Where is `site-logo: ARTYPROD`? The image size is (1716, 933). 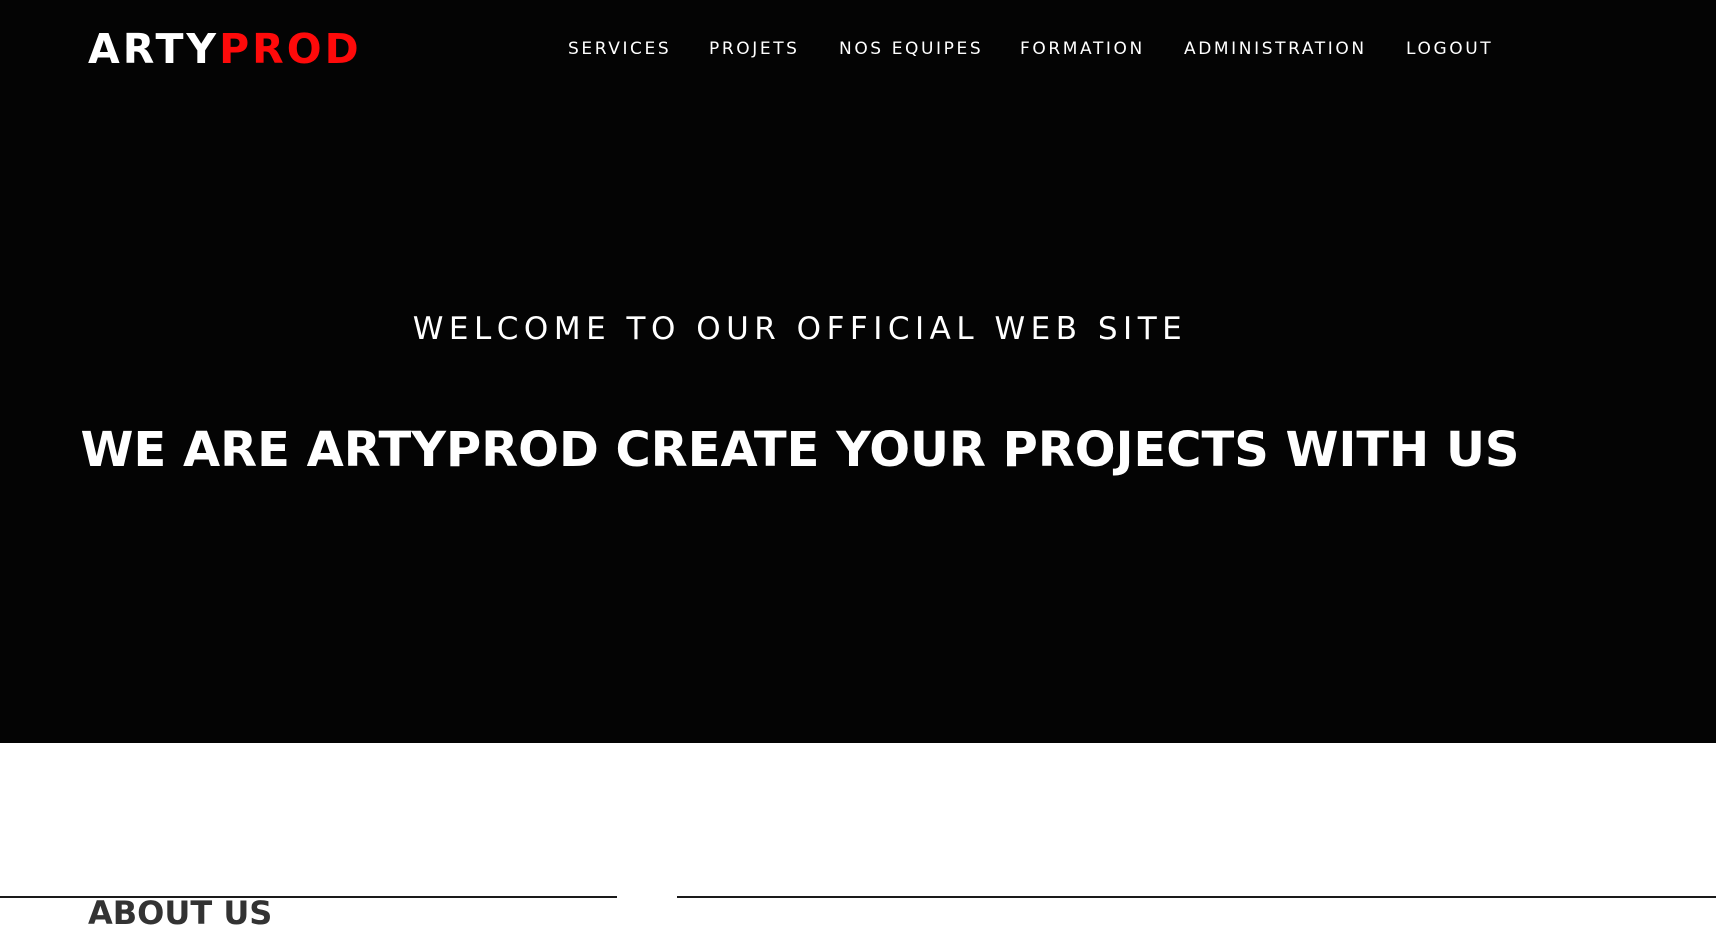
site-logo: ARTYPROD is located at coordinates (225, 49).